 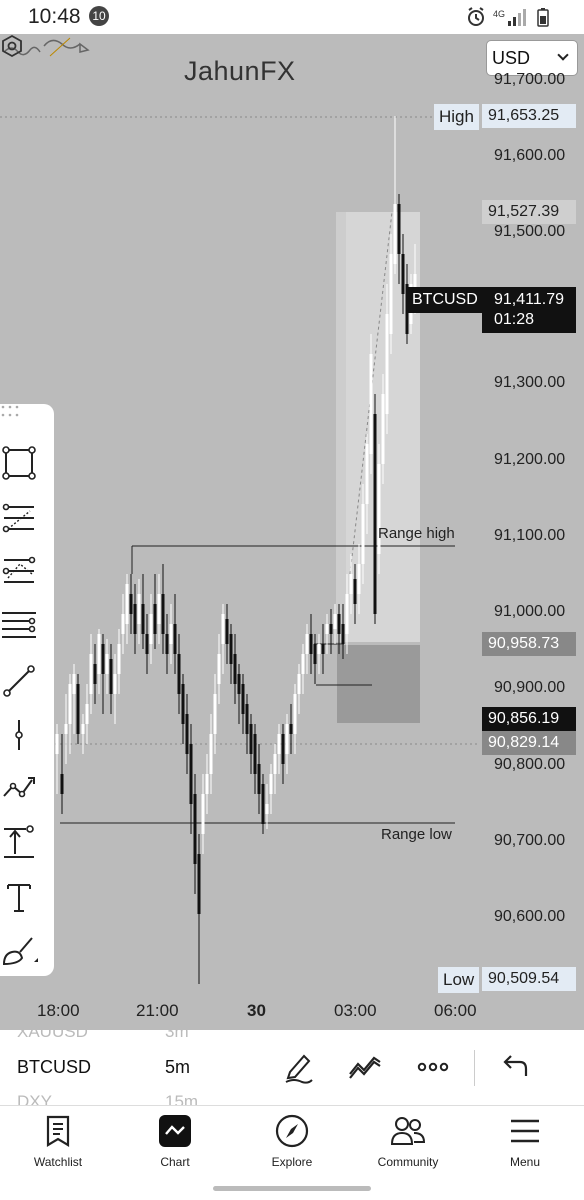 I want to click on indicators-icon, so click(x=365, y=1067).